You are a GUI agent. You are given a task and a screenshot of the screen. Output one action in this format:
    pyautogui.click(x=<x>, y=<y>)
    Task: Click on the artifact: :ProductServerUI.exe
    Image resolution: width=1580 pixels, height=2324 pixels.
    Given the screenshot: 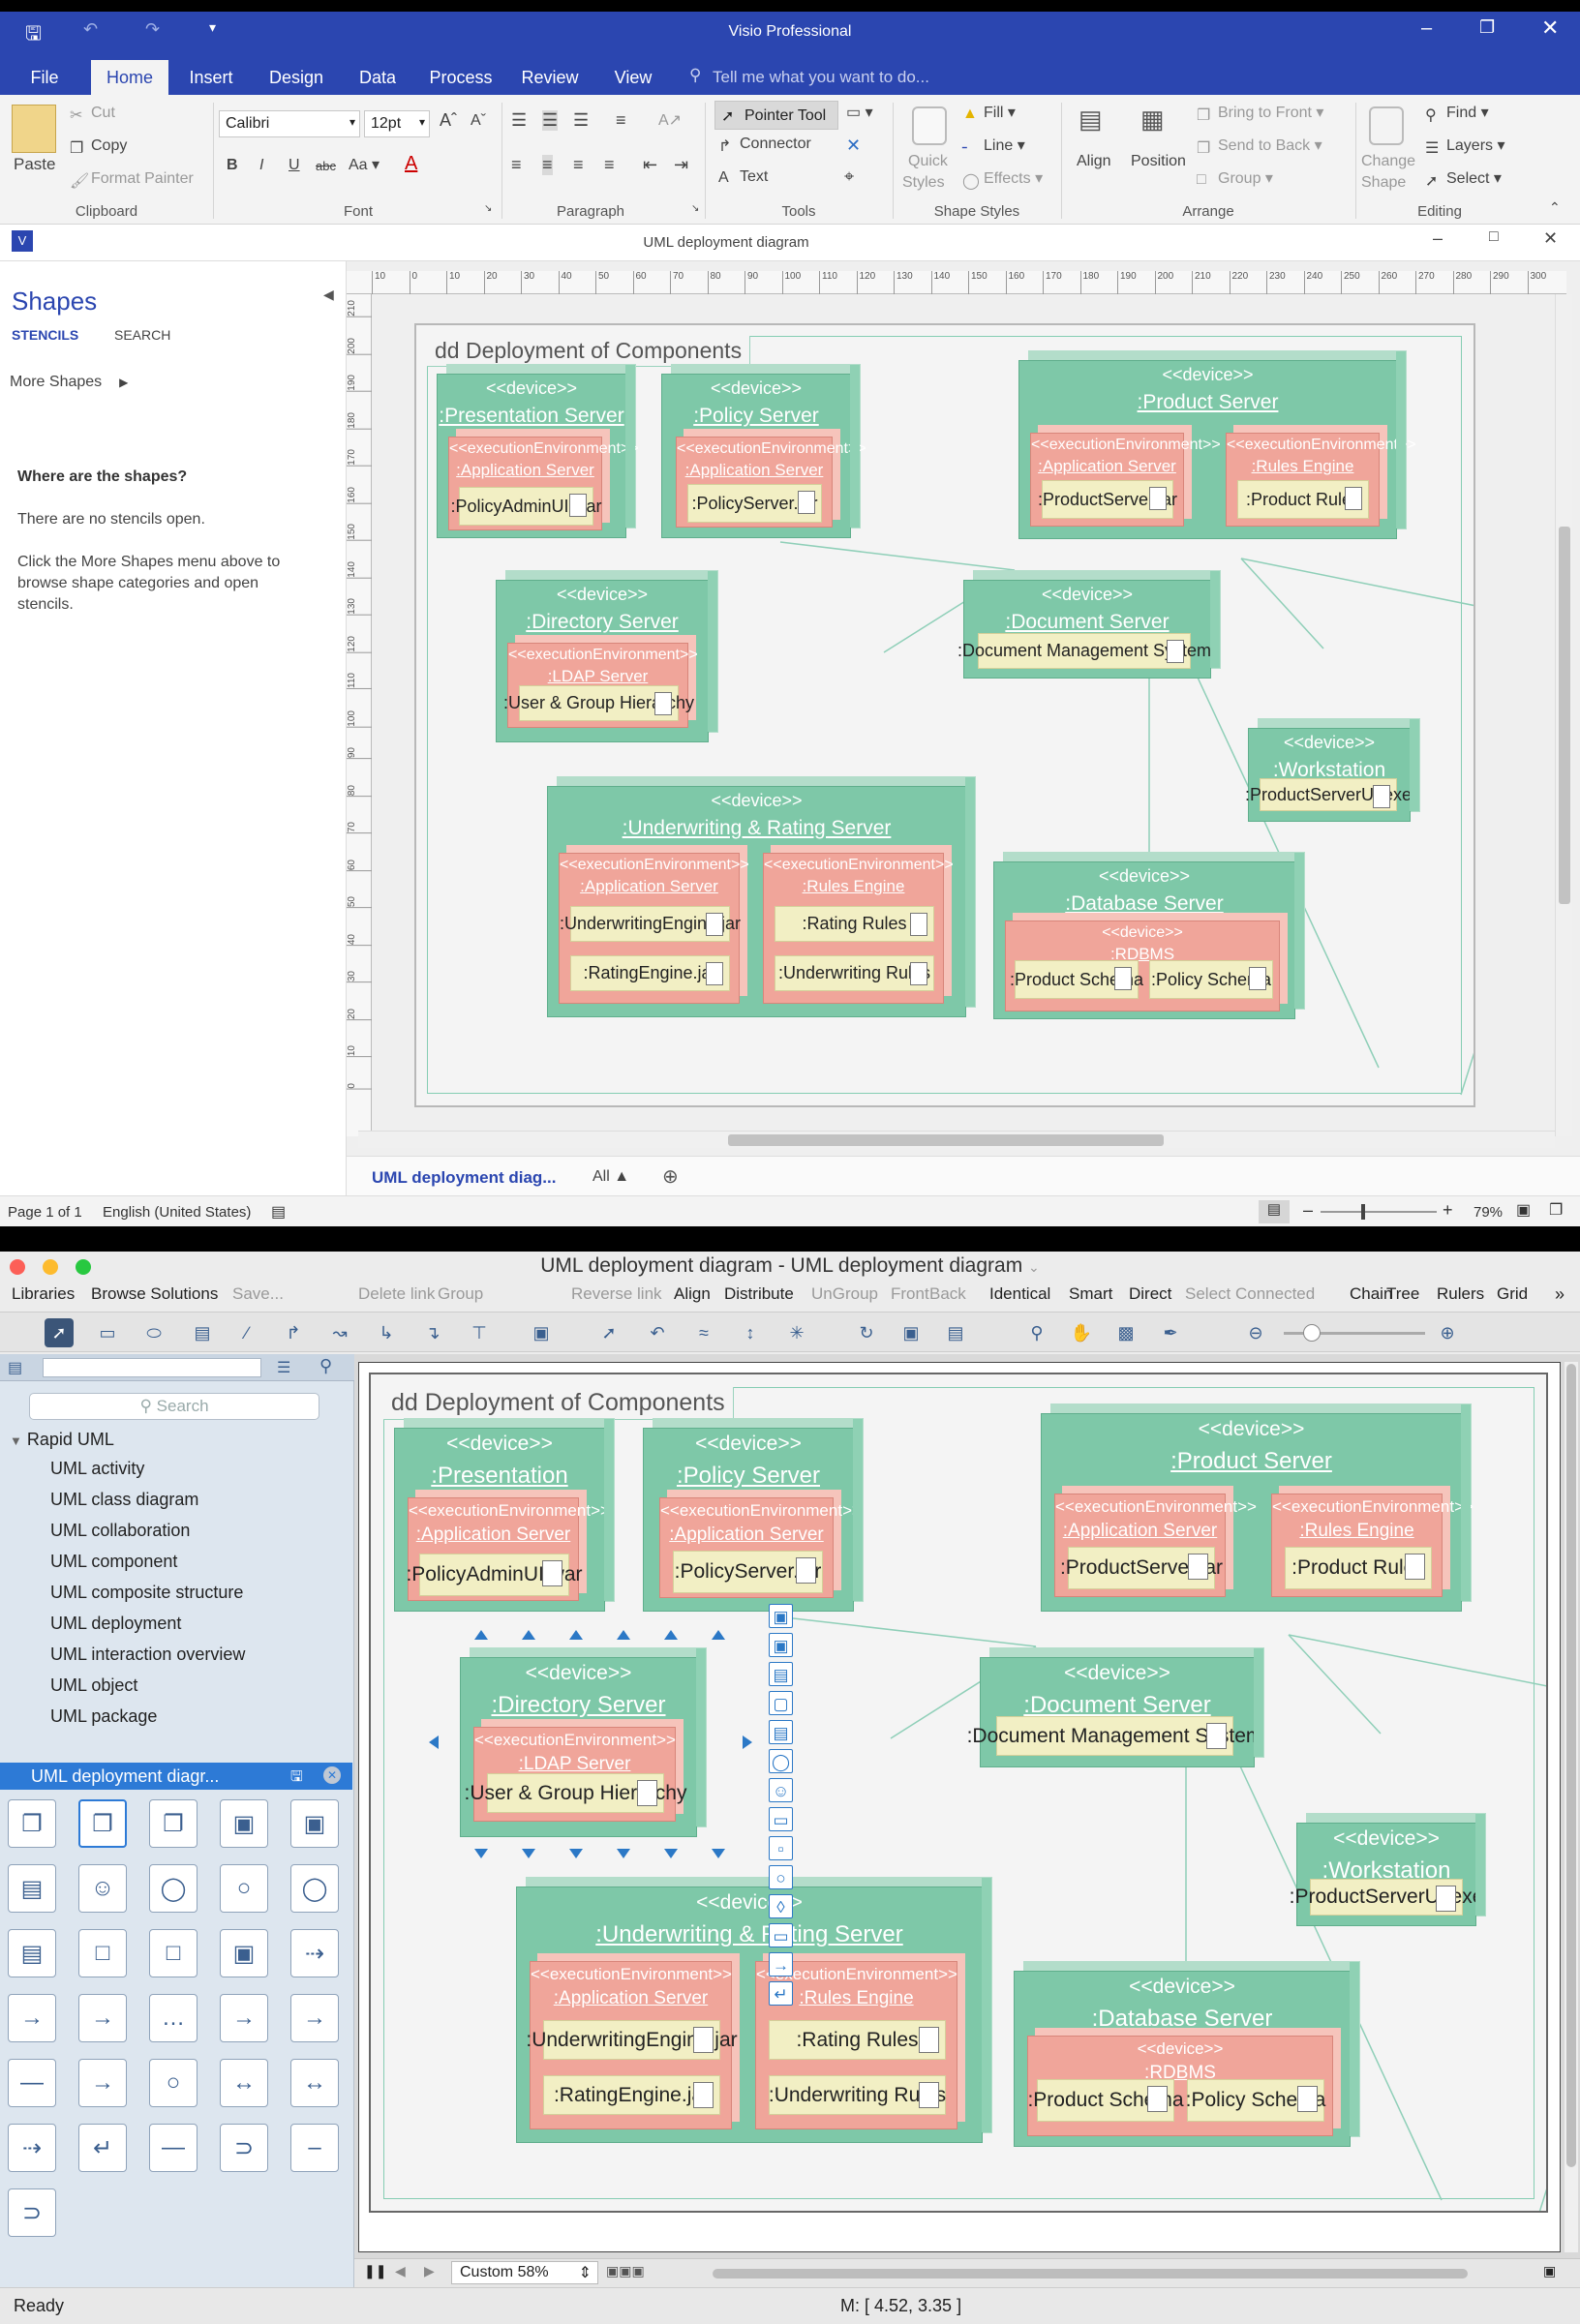 What is the action you would take?
    pyautogui.click(x=1328, y=794)
    